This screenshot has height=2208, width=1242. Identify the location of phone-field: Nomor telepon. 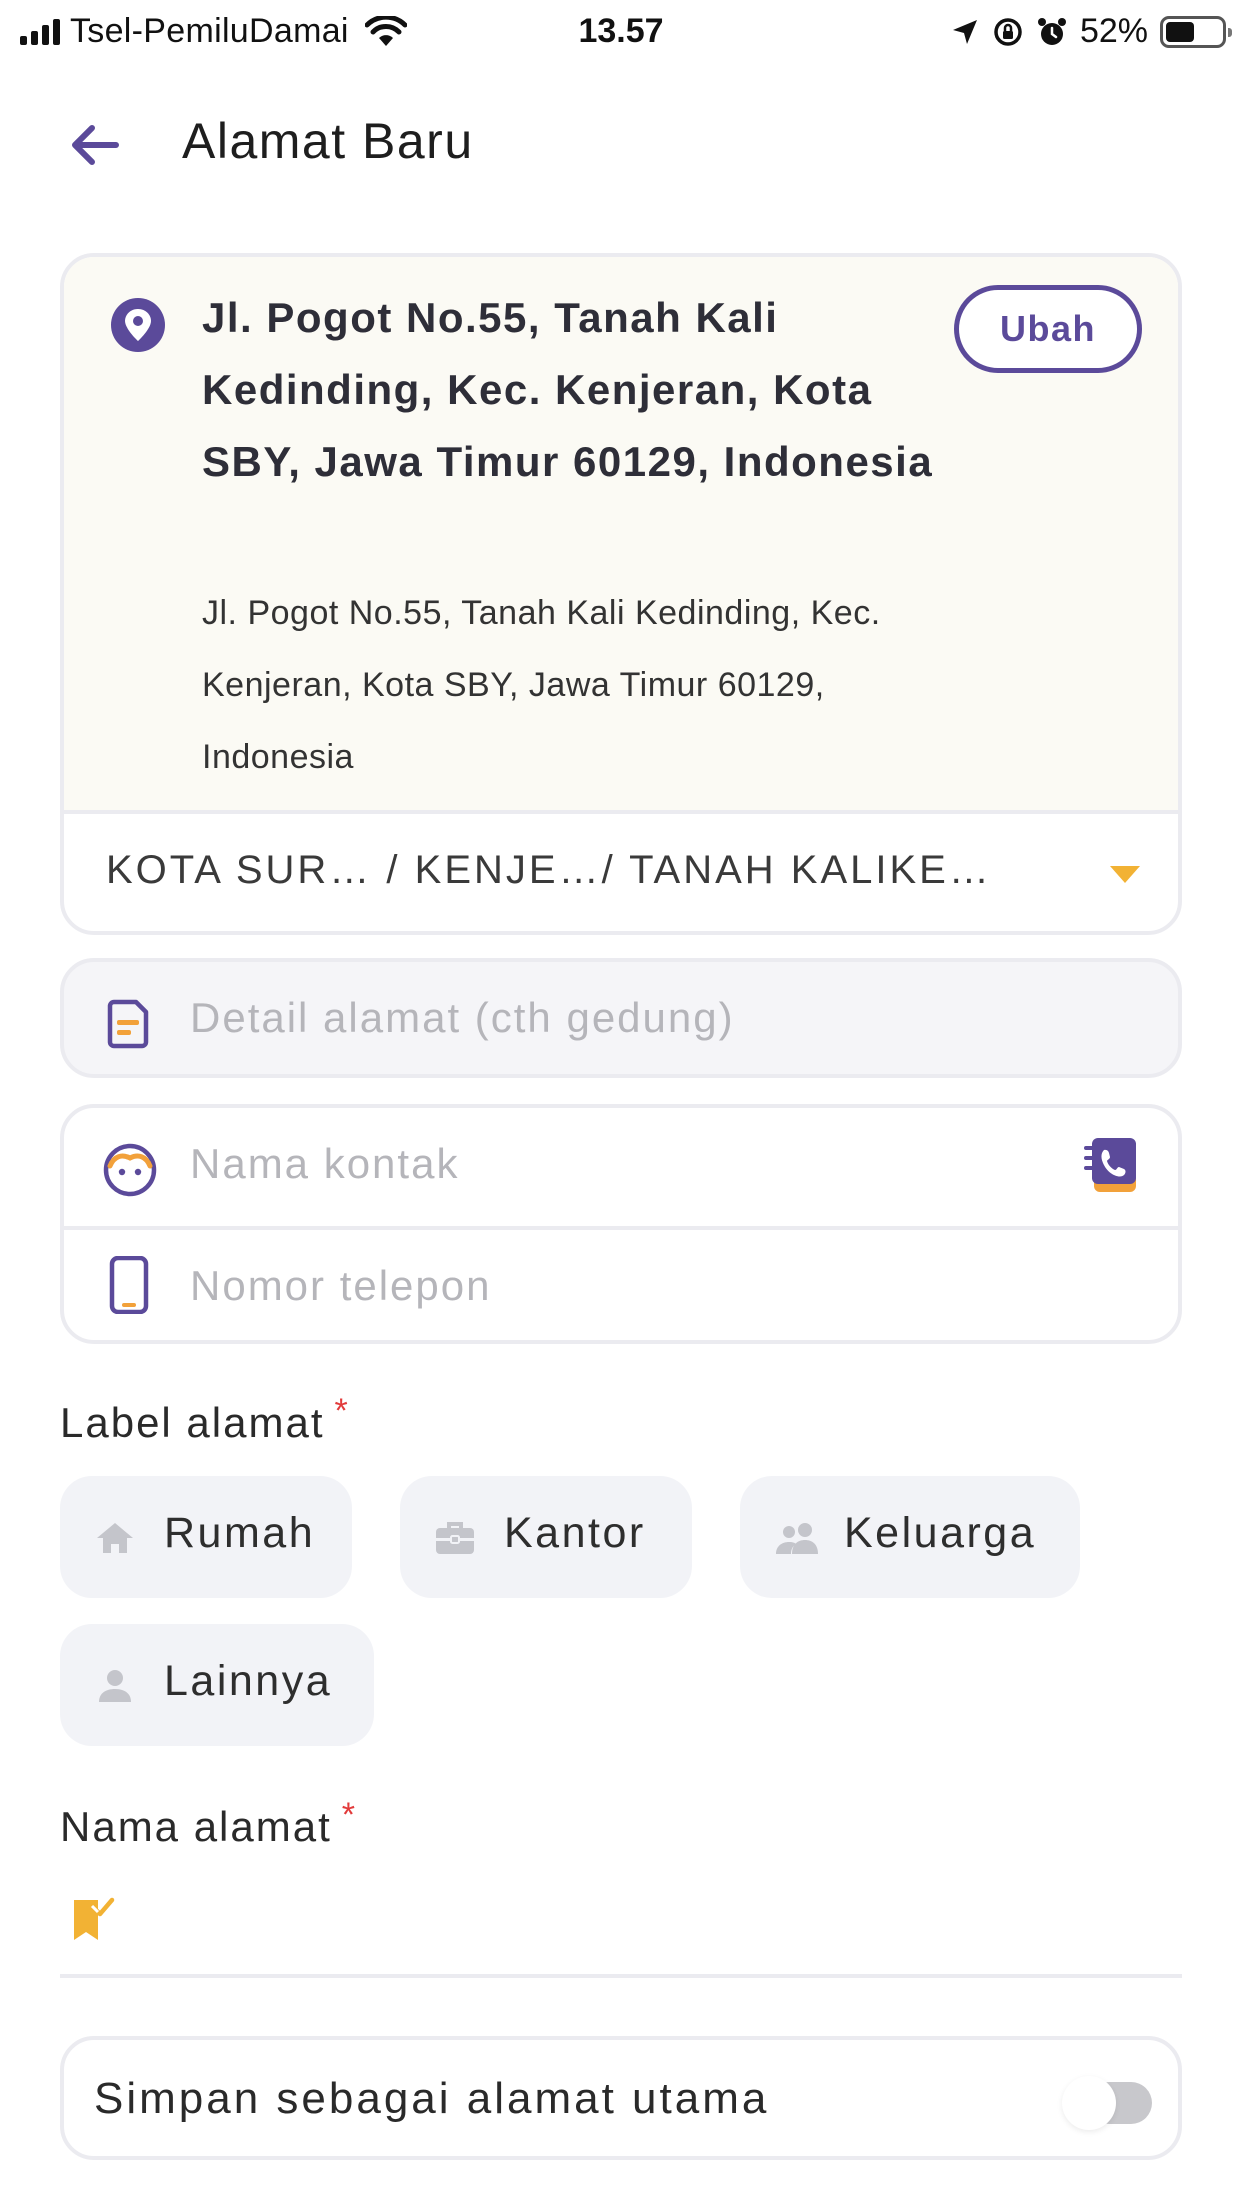
(621, 1284).